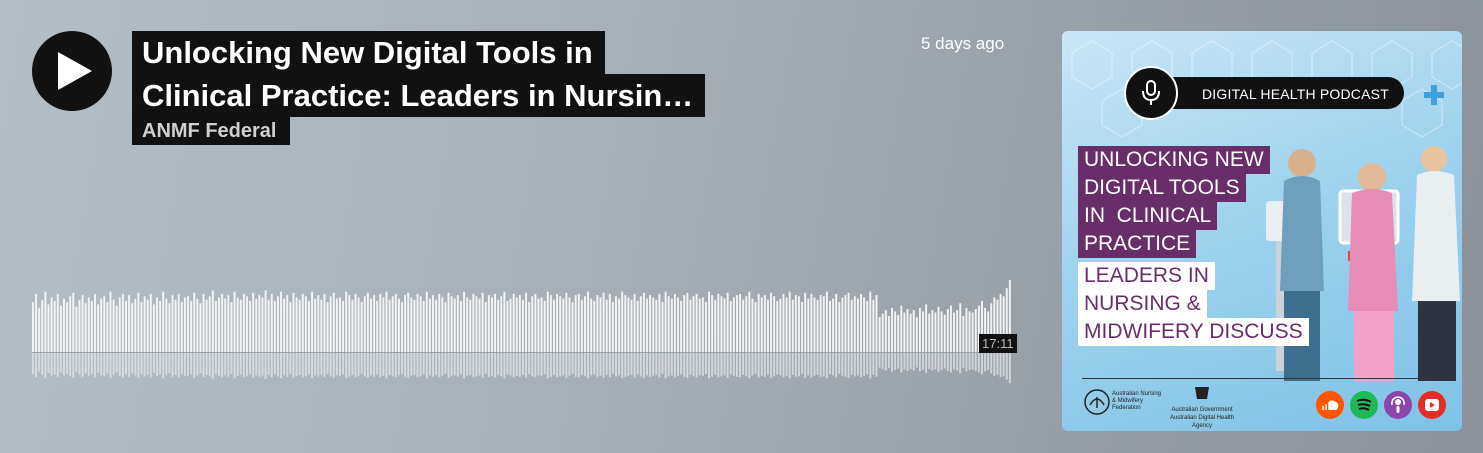  Describe the element at coordinates (211, 131) in the screenshot. I see `author-name: ANMF Federal` at that location.